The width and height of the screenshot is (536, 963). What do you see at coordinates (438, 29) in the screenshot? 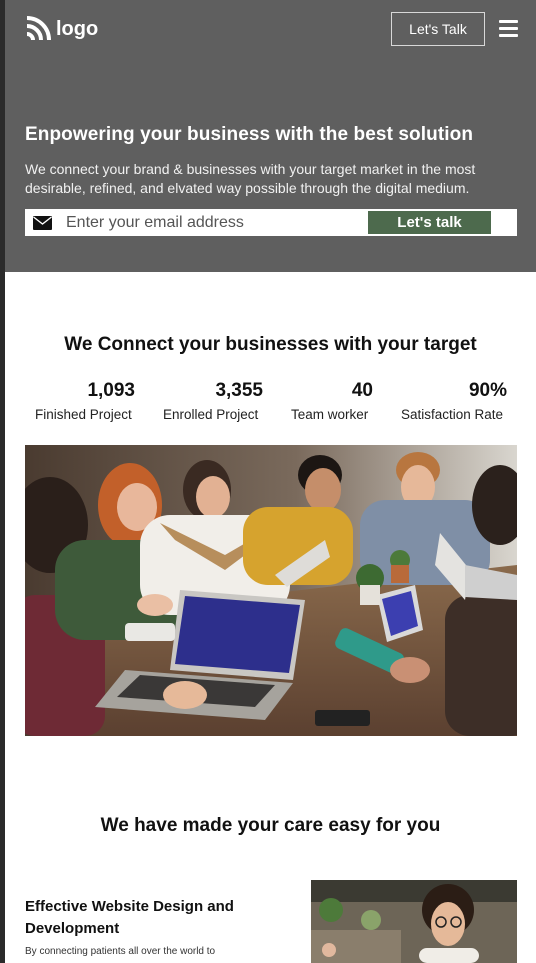
I see `lets-talk-button: Let's Talk` at bounding box center [438, 29].